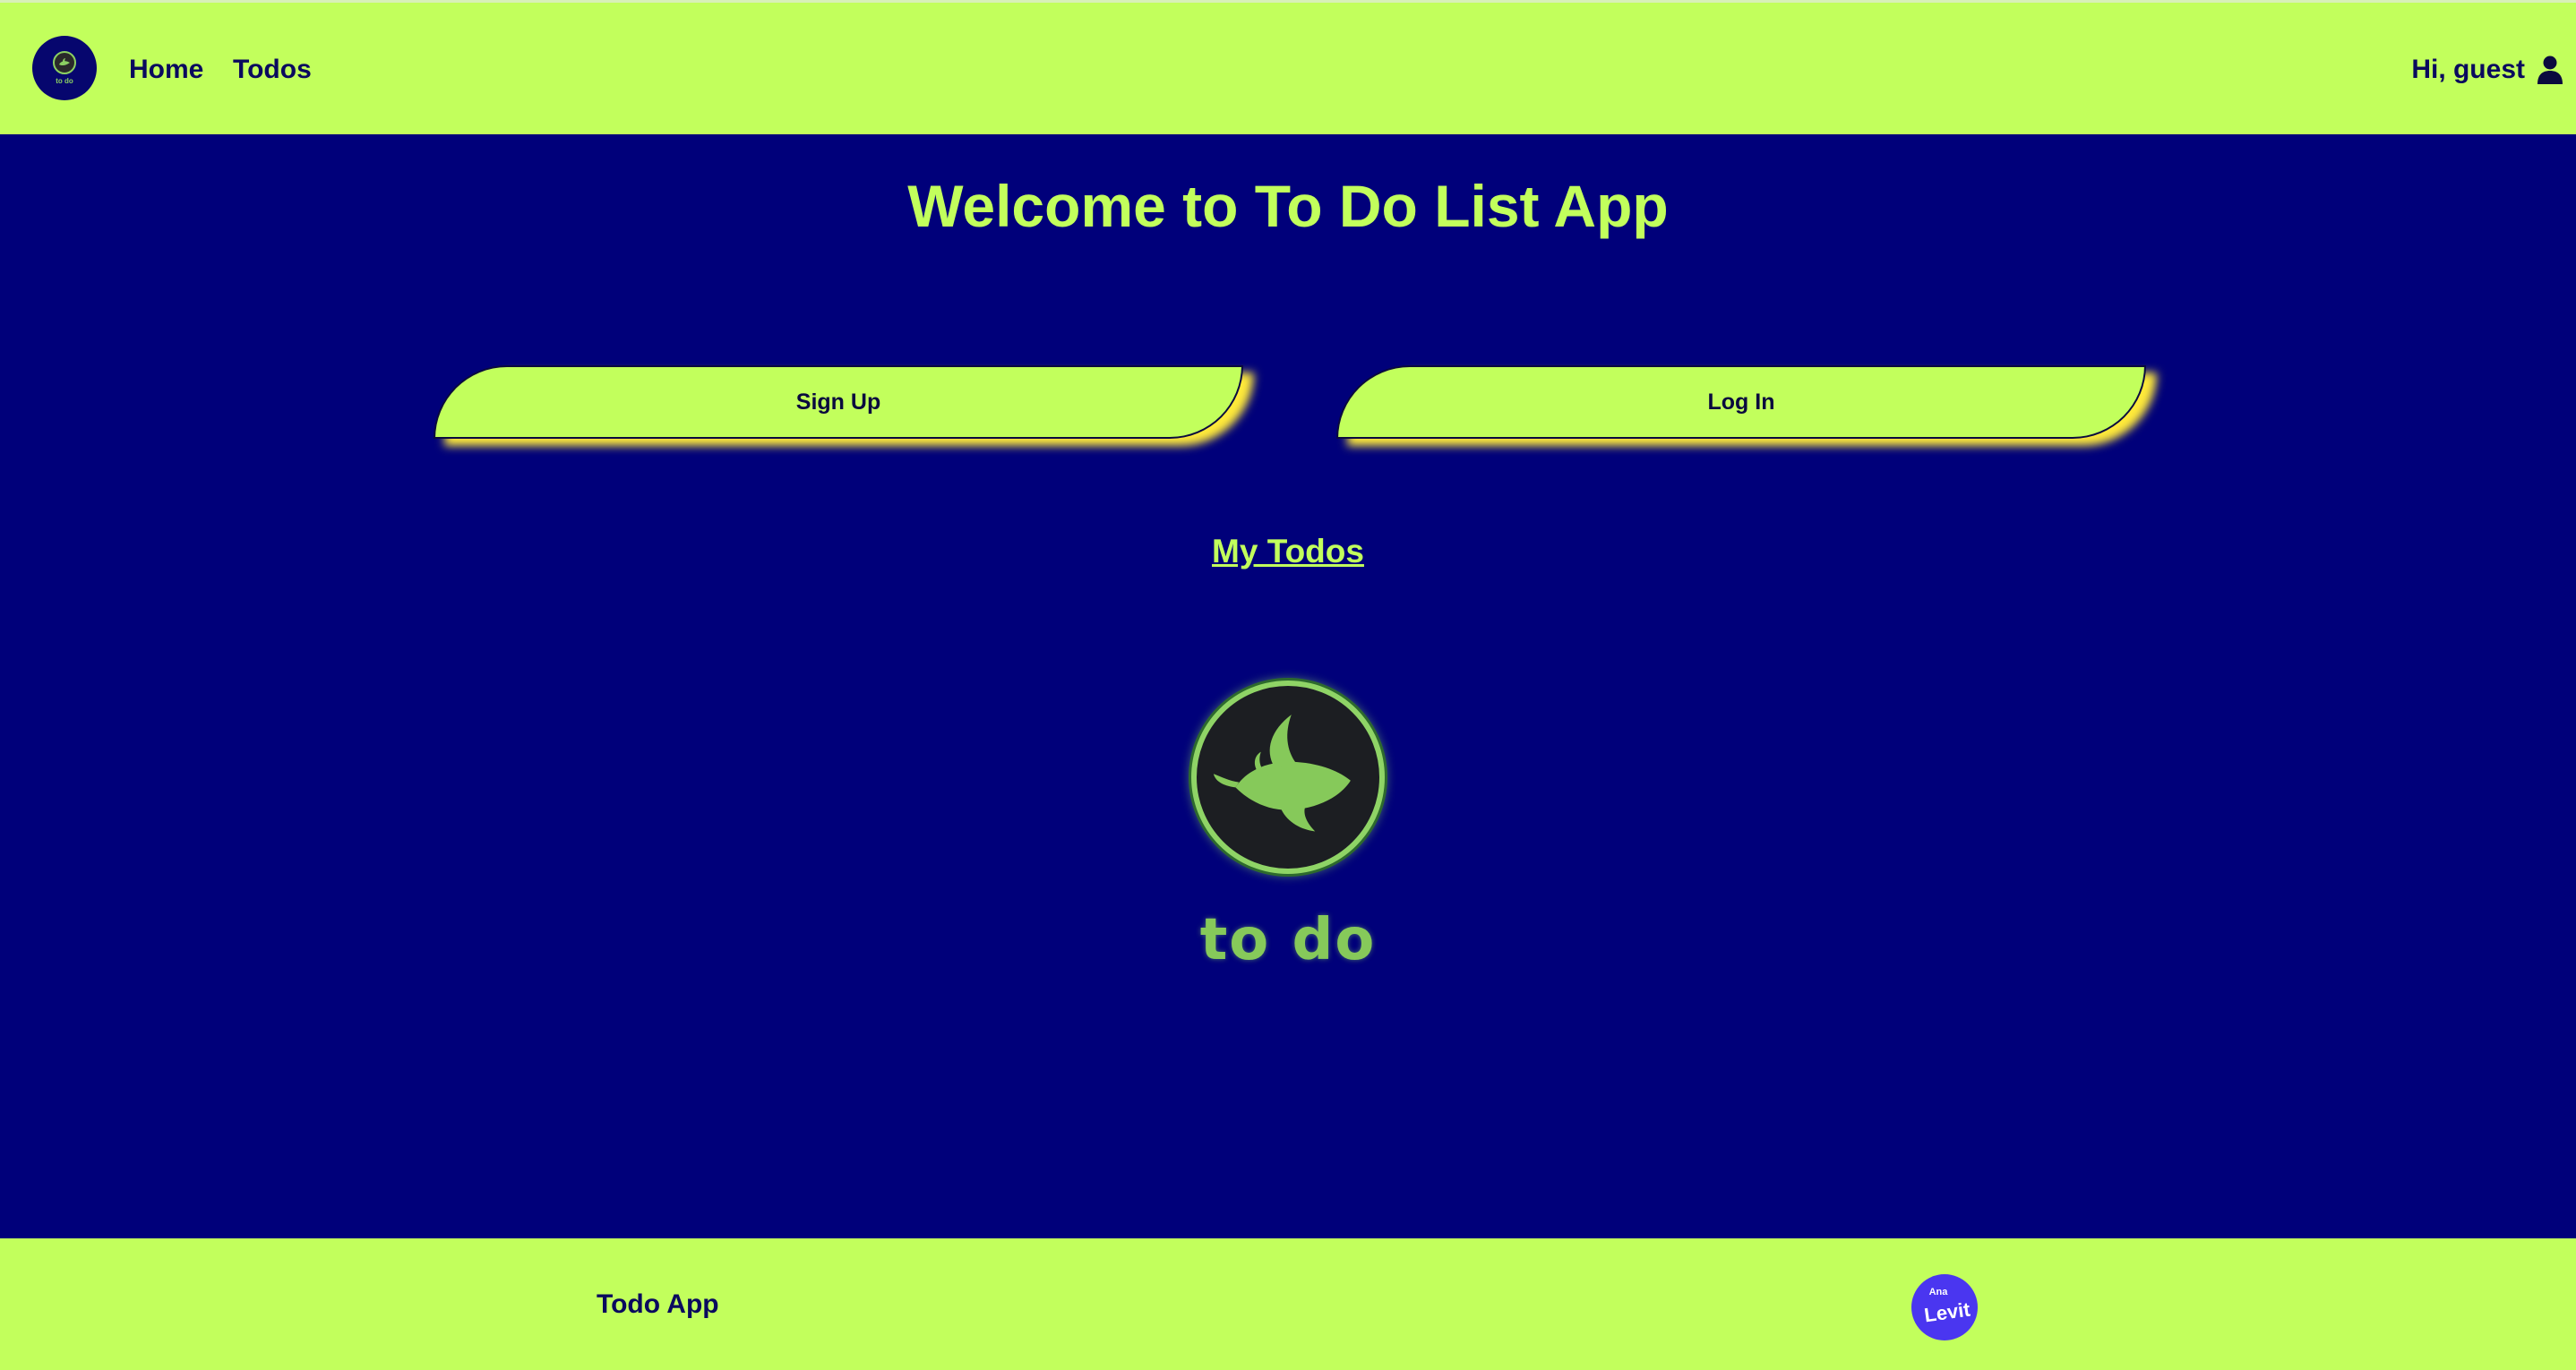 The width and height of the screenshot is (2576, 1370). What do you see at coordinates (1288, 67) in the screenshot?
I see `top-navbar: to do Home Todos Hi, guest` at bounding box center [1288, 67].